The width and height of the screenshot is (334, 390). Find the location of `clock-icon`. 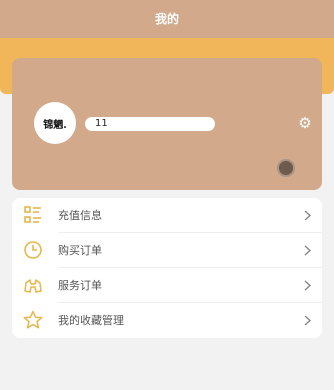

clock-icon is located at coordinates (33, 250).